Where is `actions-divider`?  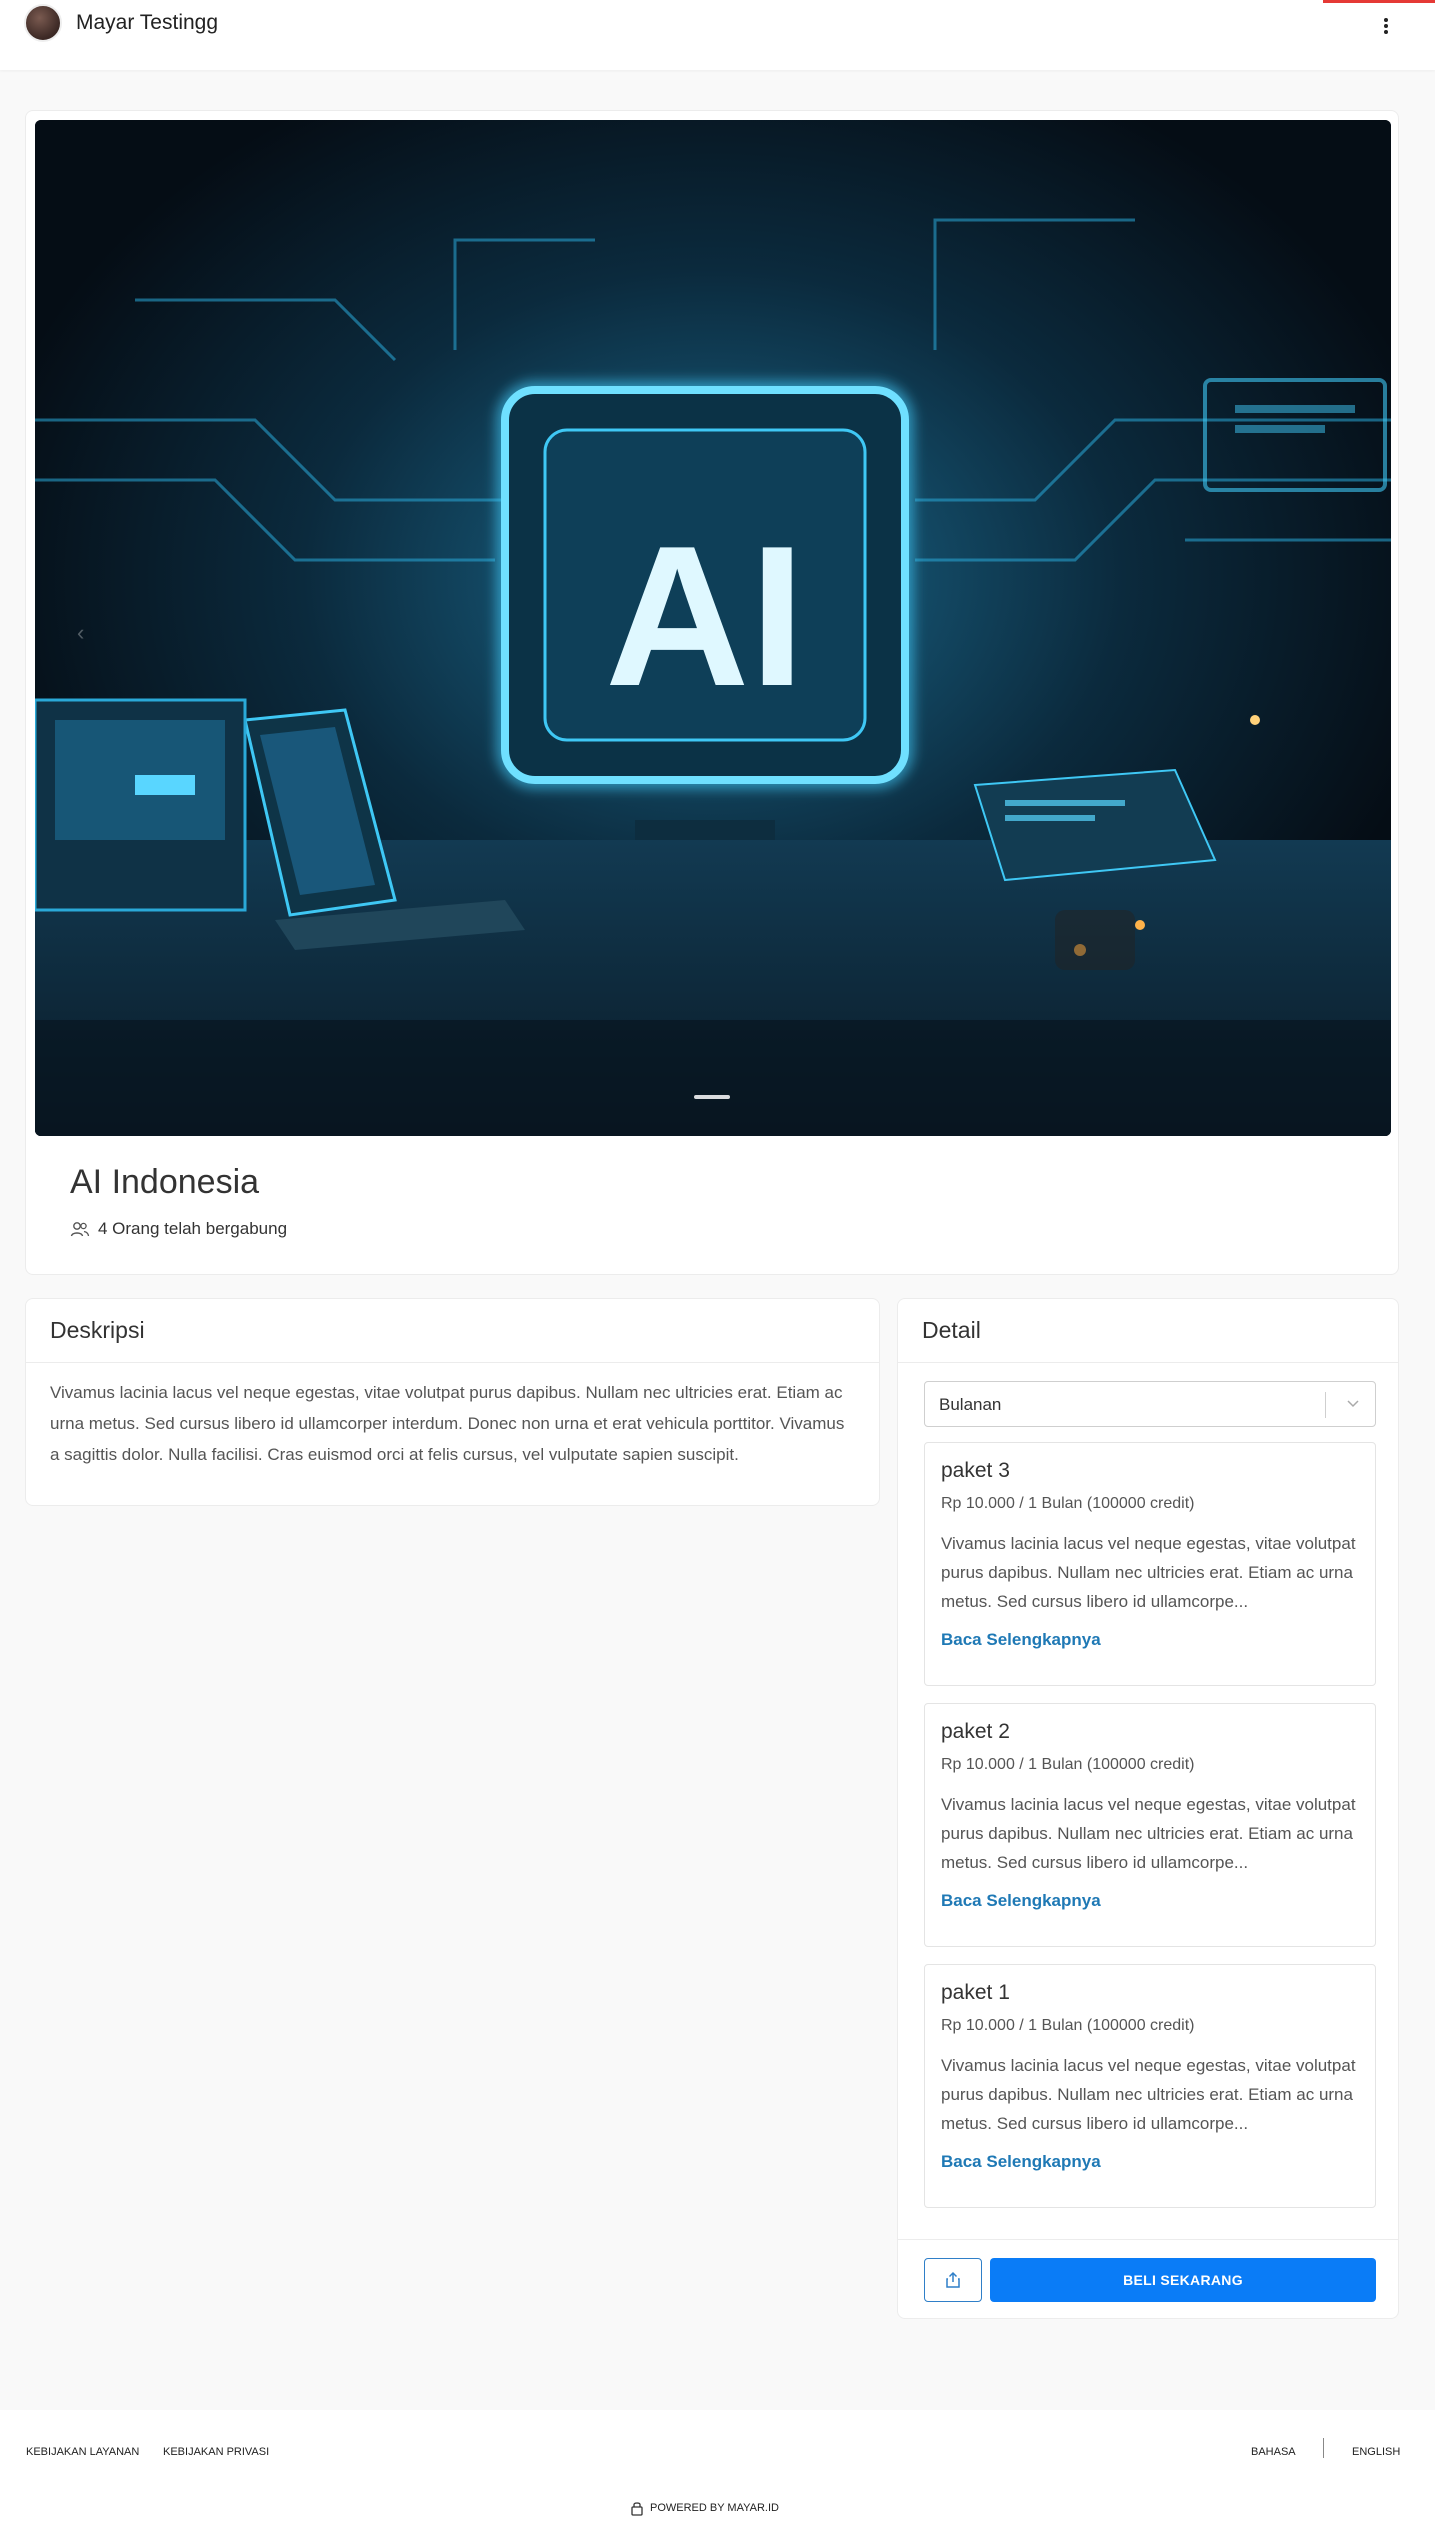 actions-divider is located at coordinates (1148, 2239).